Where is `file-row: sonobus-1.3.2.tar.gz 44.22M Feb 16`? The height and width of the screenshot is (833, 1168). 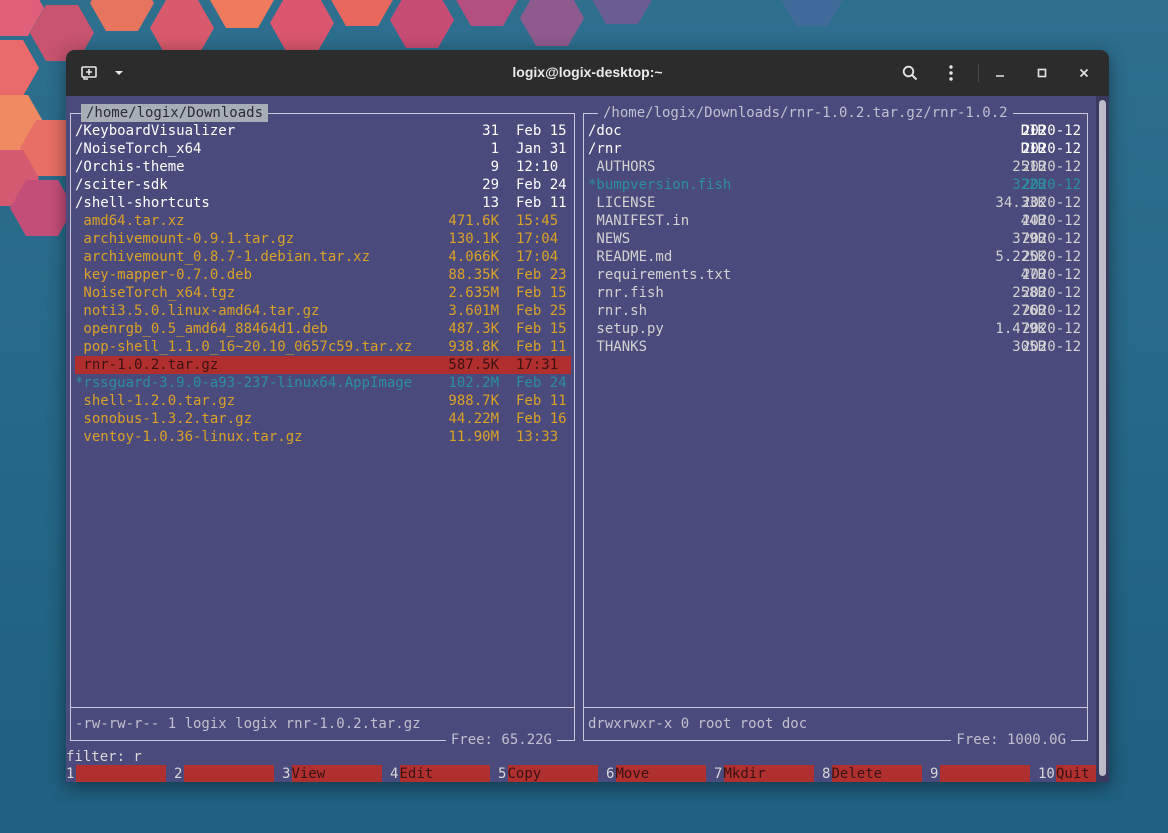 file-row: sonobus-1.3.2.tar.gz 44.22M Feb 16 is located at coordinates (323, 419).